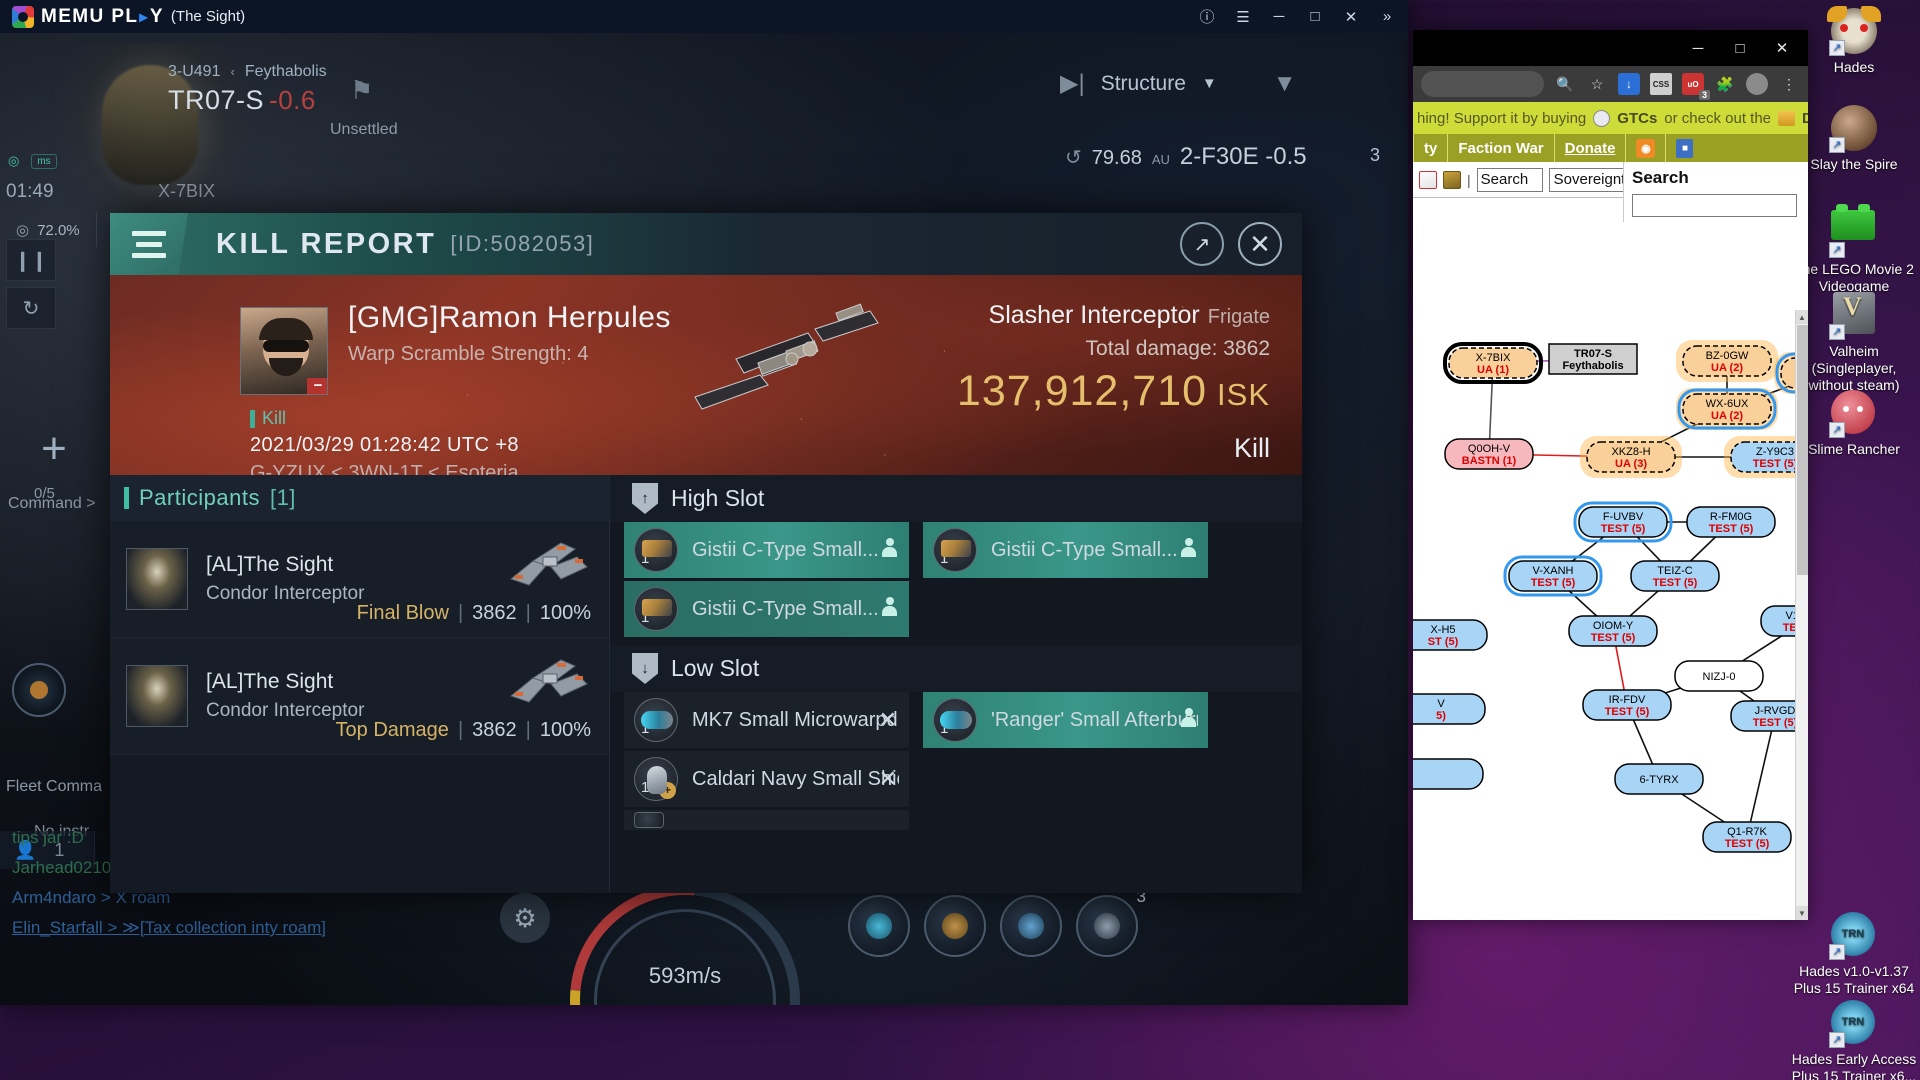  I want to click on document-icon, so click(1428, 179).